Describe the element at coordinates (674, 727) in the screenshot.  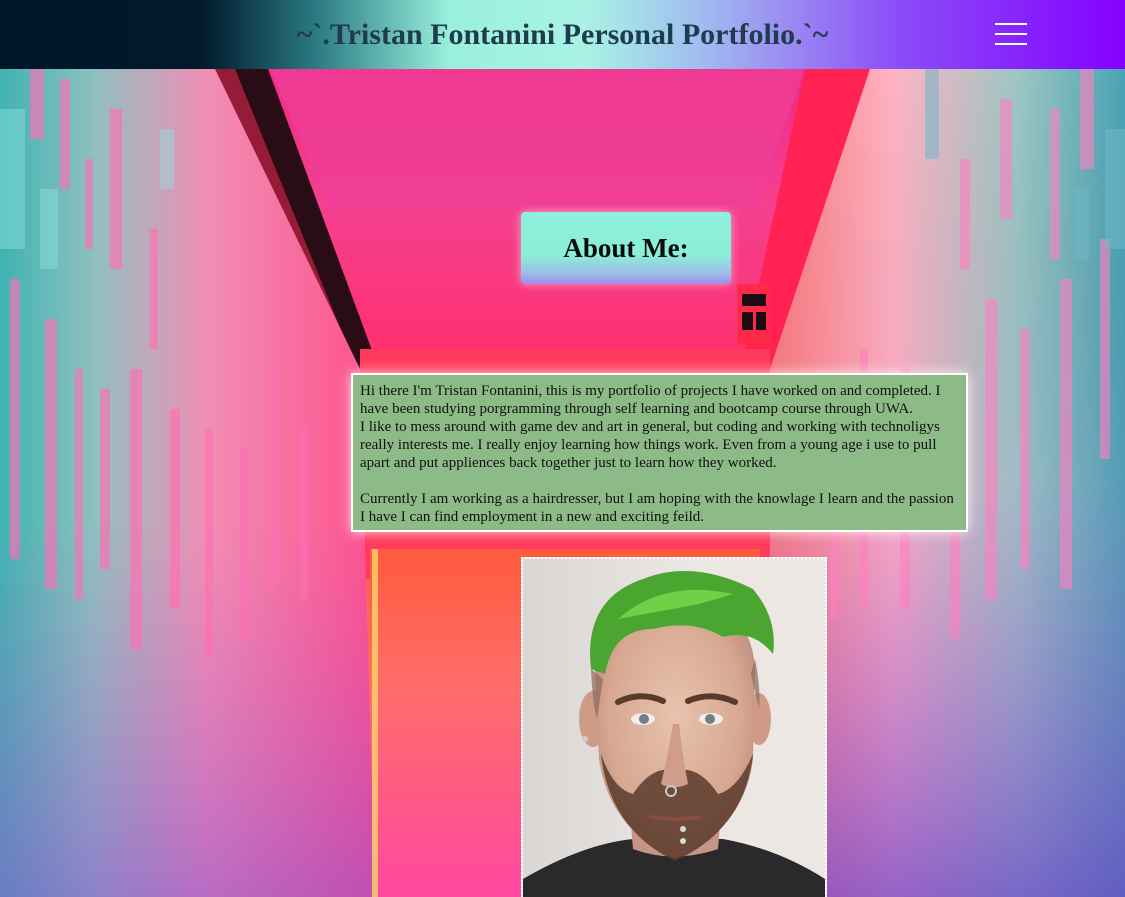
I see `profile-photo` at that location.